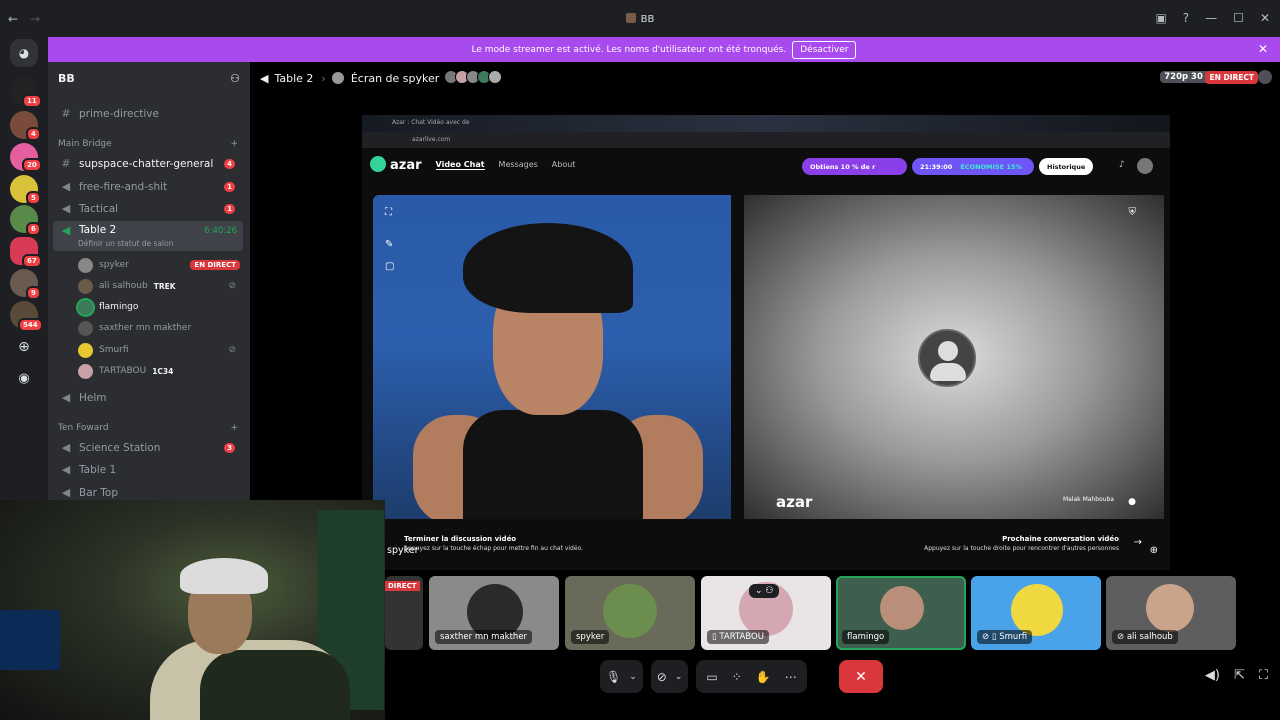 The width and height of the screenshot is (1280, 720). I want to click on tile-name: ali salhoub, so click(1149, 637).